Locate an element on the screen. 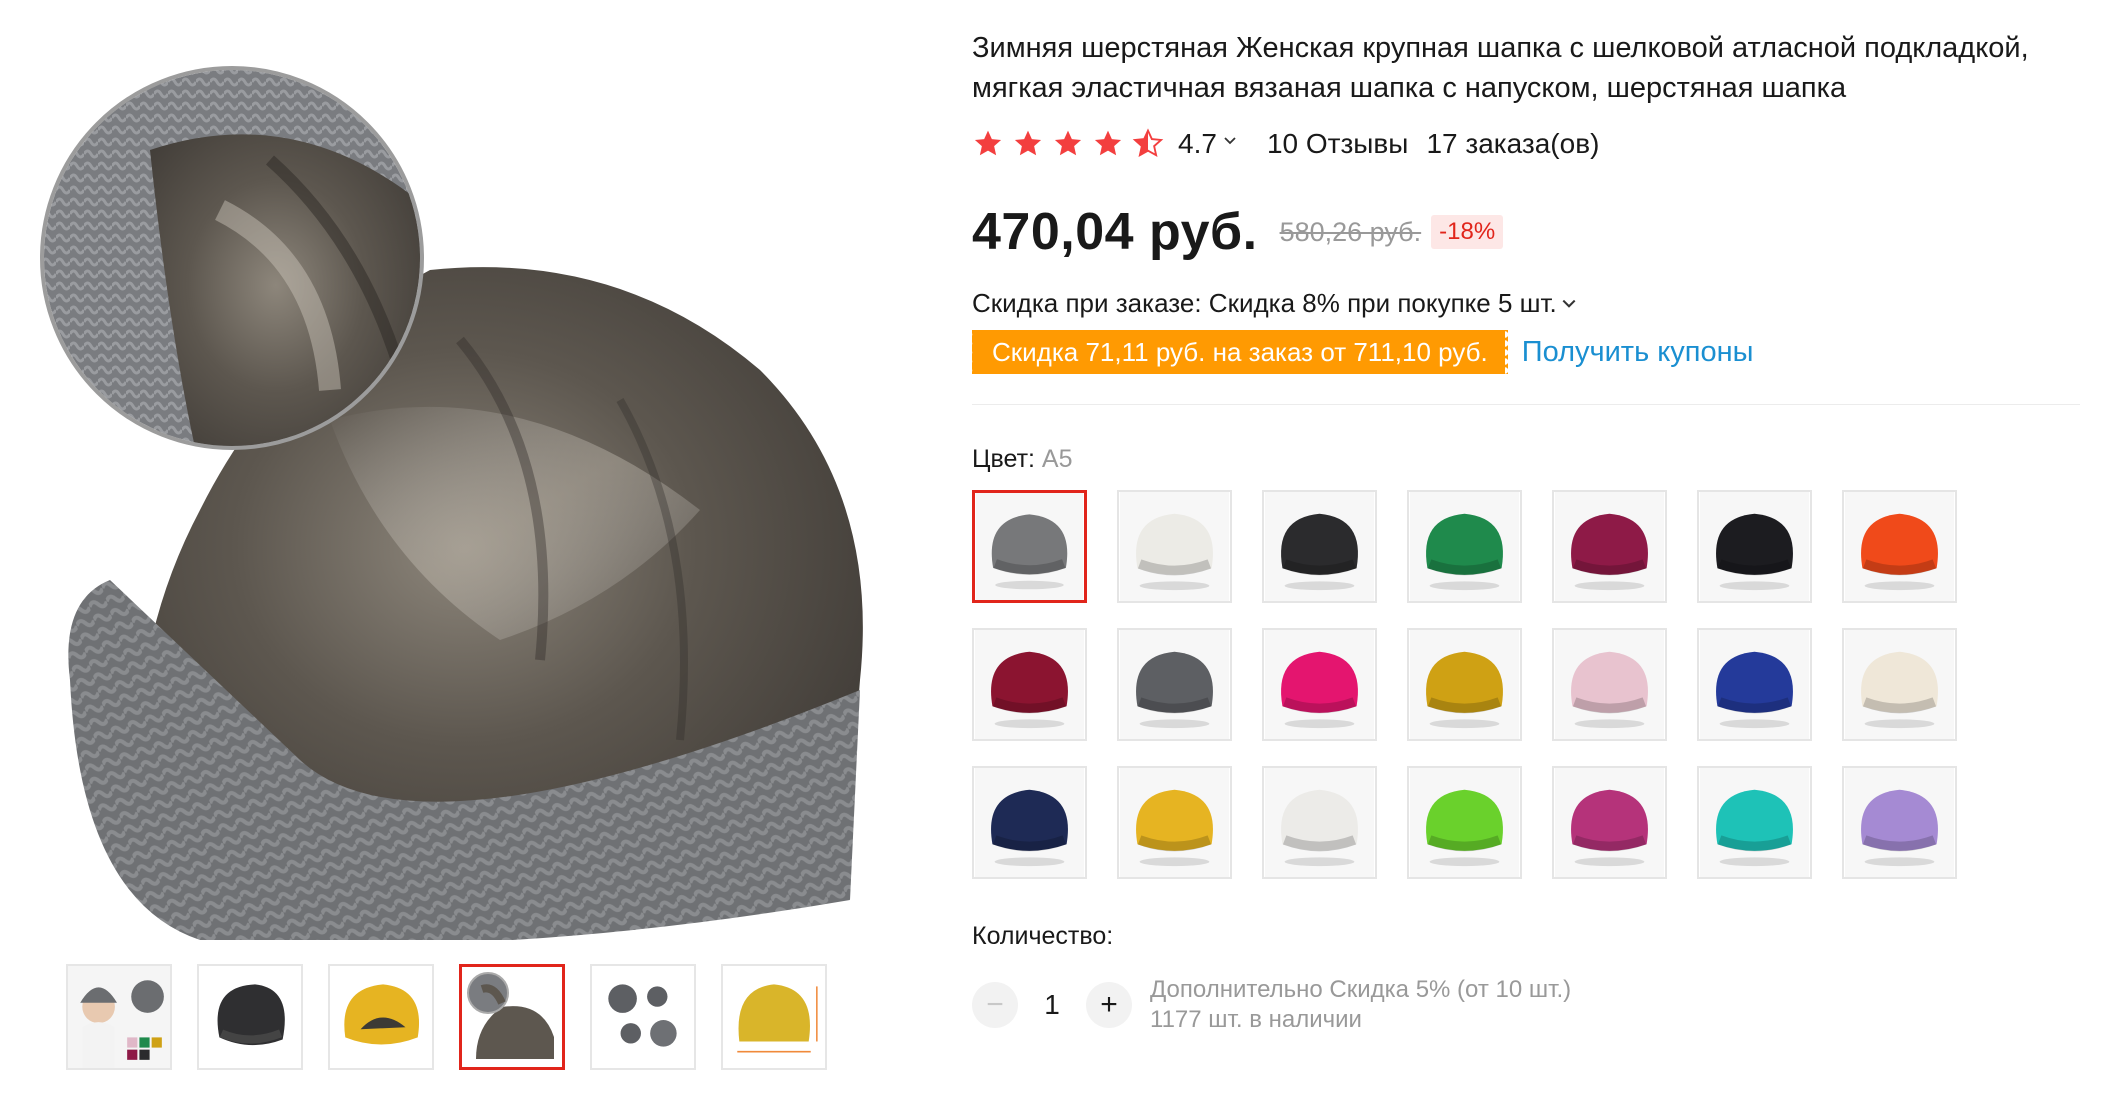 The height and width of the screenshot is (1112, 2118). quantity-minus-button: − is located at coordinates (995, 1005).